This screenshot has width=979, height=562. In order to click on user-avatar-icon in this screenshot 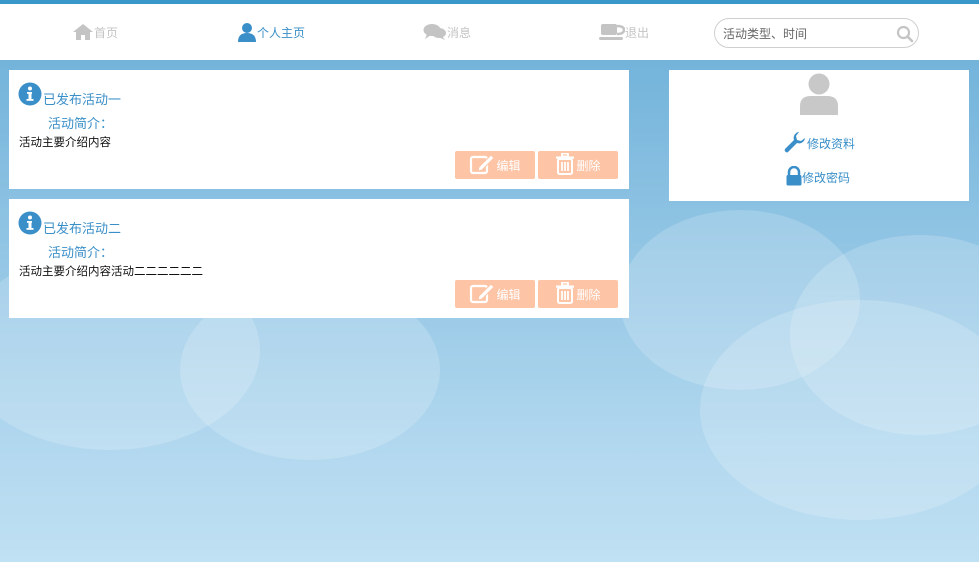, I will do `click(819, 95)`.